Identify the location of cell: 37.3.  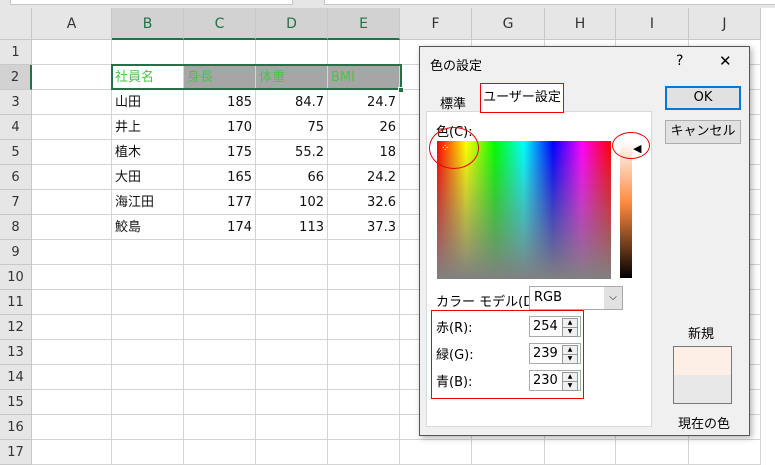
(364, 227).